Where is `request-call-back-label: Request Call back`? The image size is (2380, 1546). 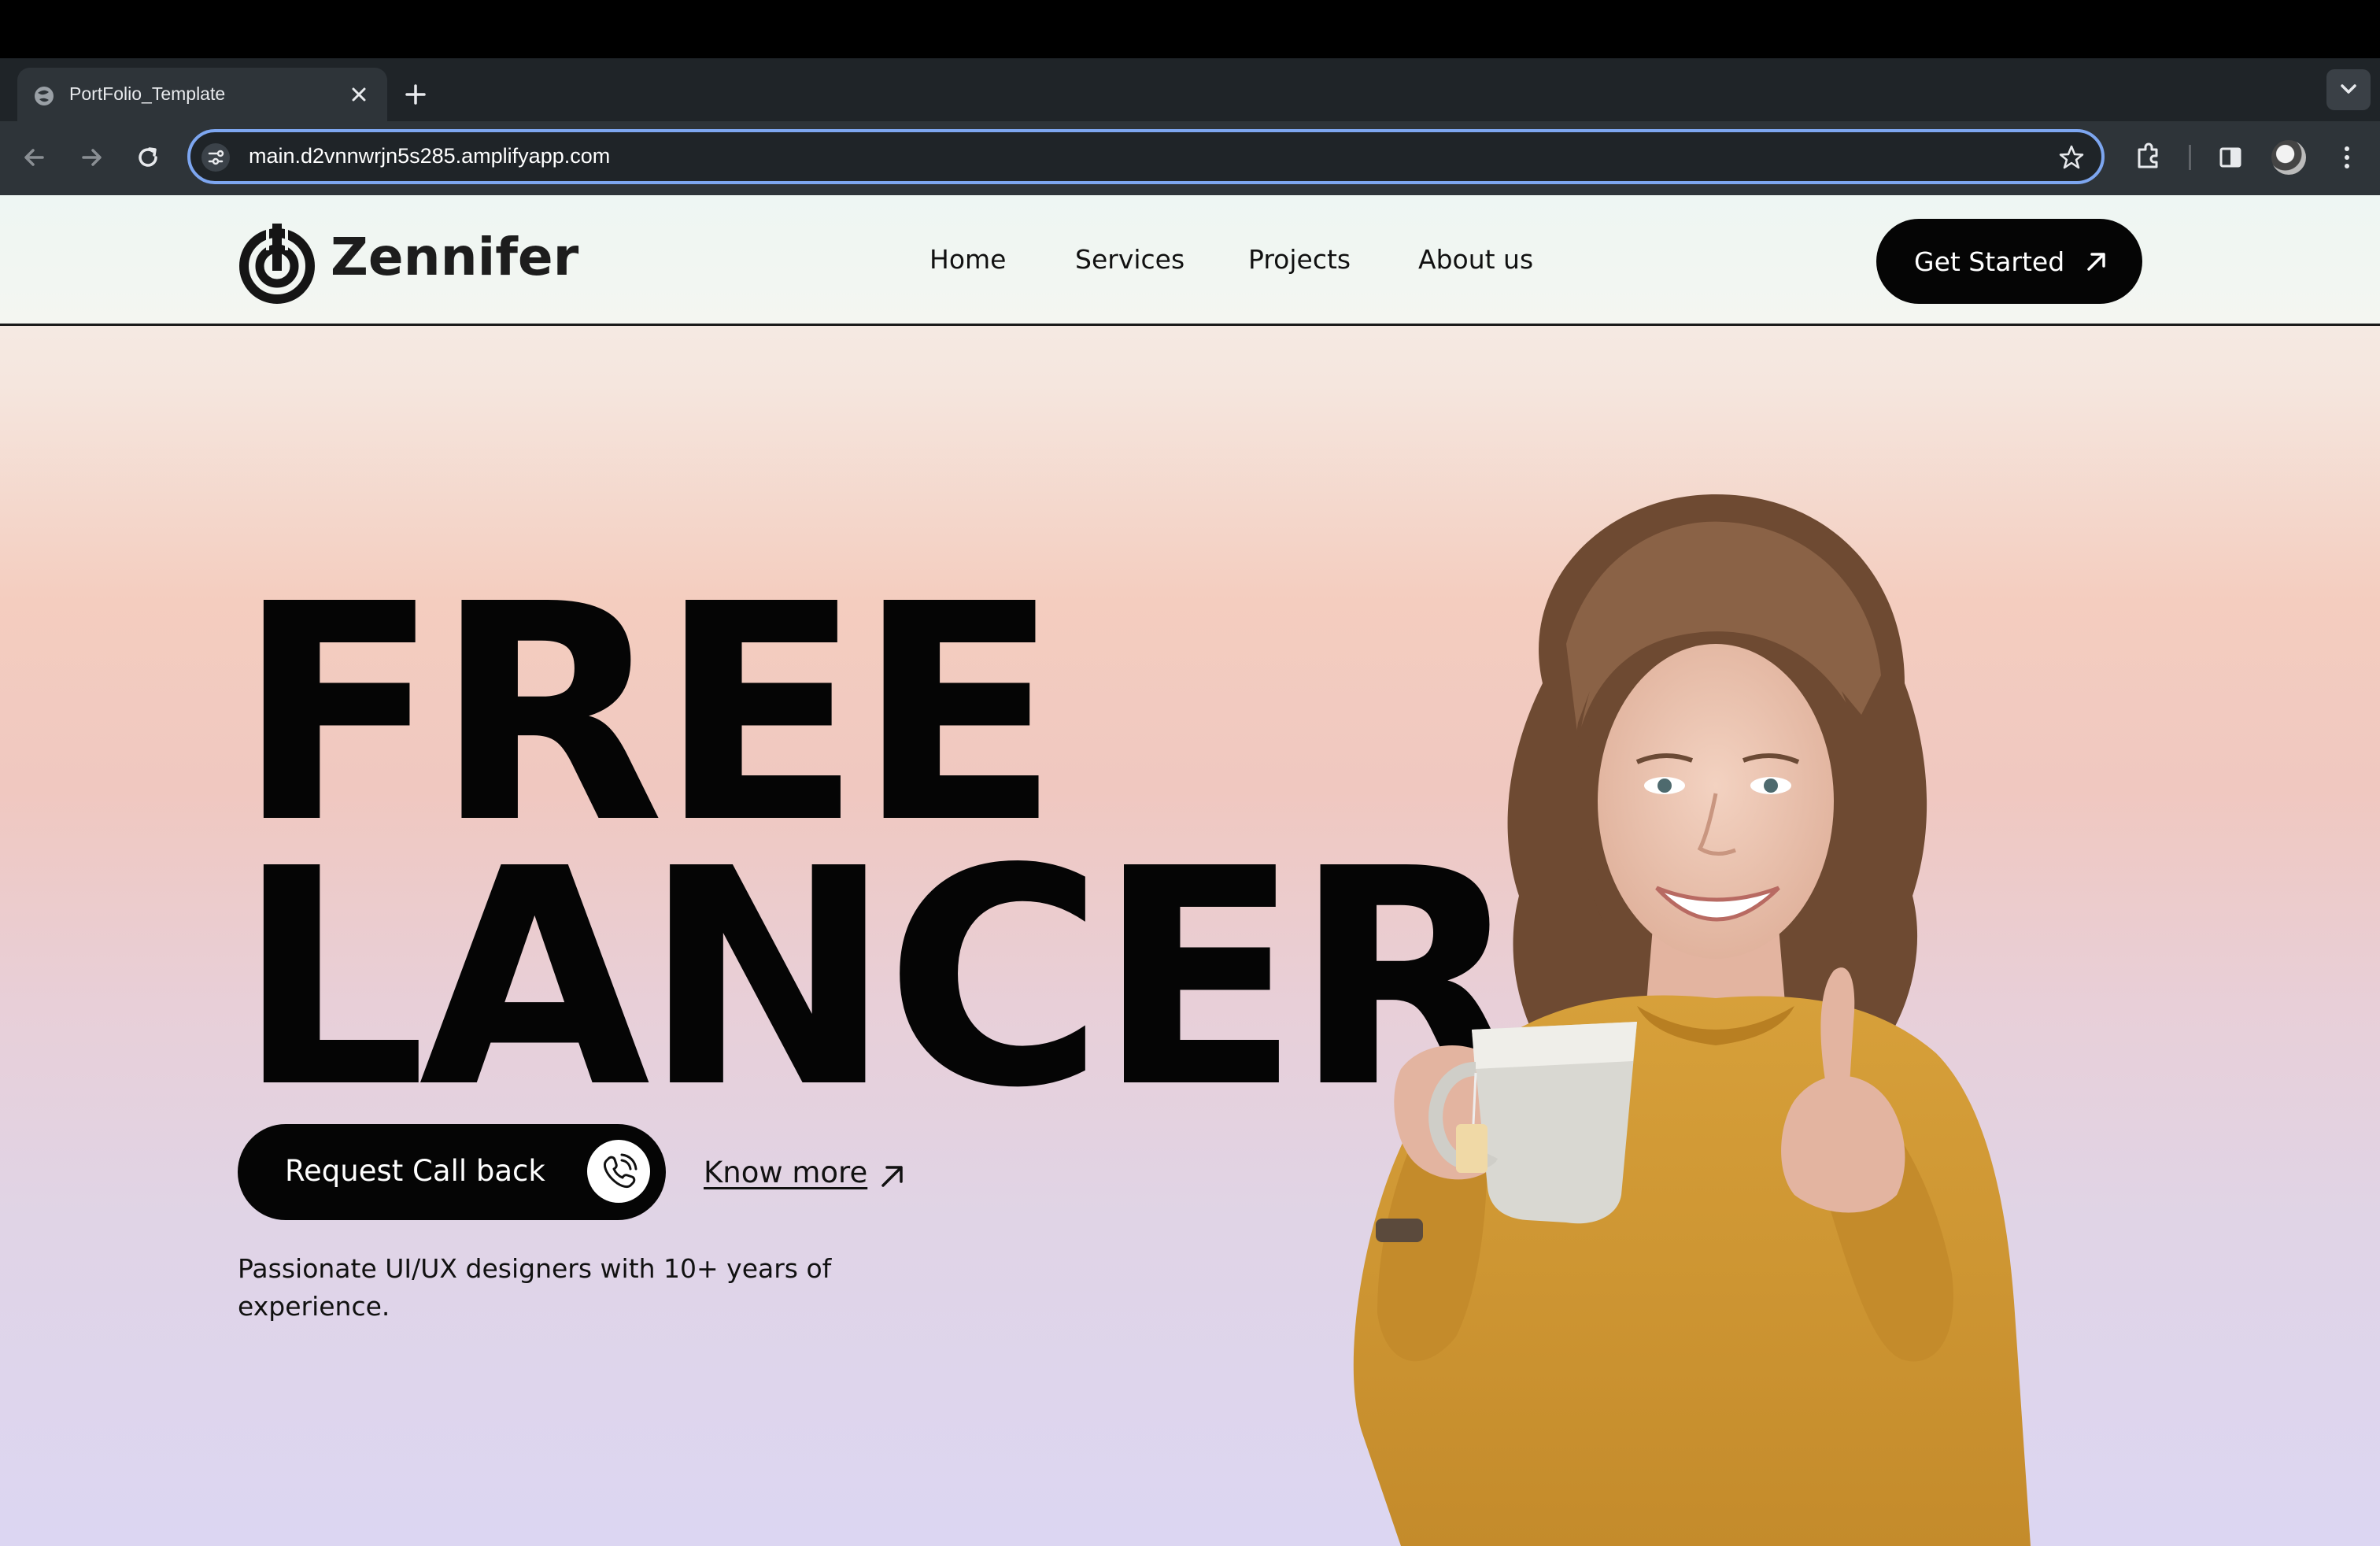 request-call-back-label: Request Call back is located at coordinates (415, 1171).